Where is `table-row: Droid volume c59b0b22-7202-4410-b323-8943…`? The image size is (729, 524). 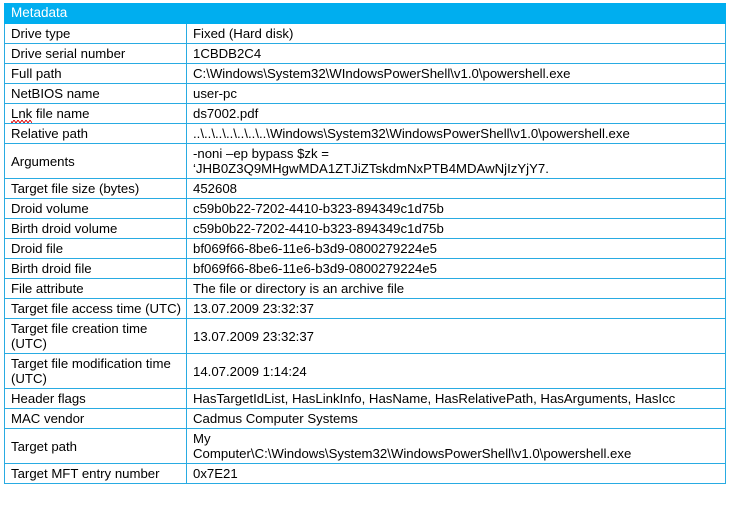 table-row: Droid volume c59b0b22-7202-4410-b323-8943… is located at coordinates (365, 208).